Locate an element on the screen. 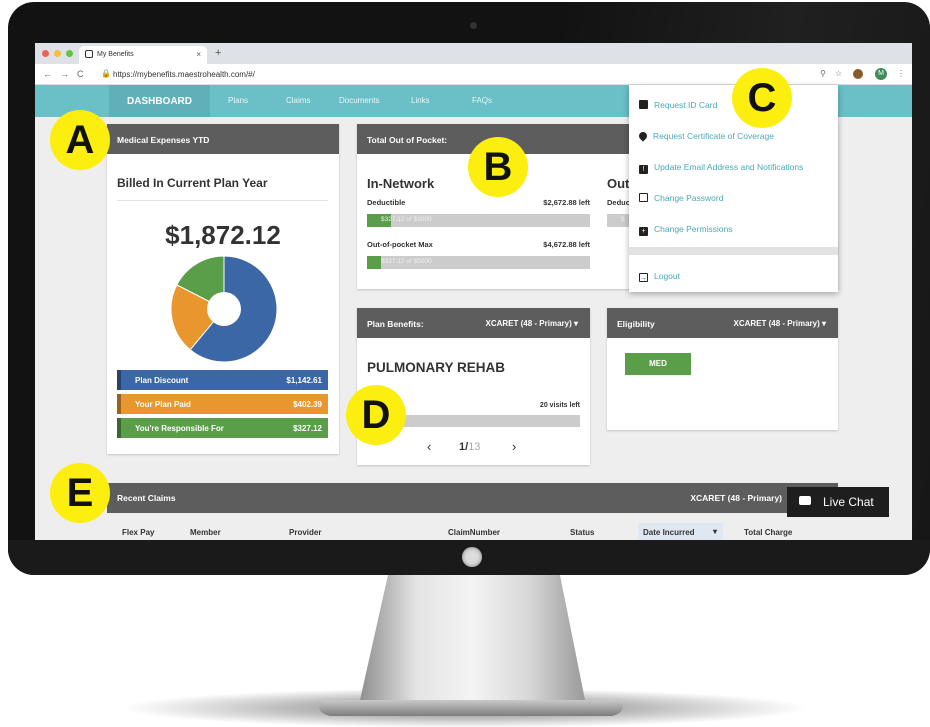  legend-value: $1,142.61 is located at coordinates (304, 380).